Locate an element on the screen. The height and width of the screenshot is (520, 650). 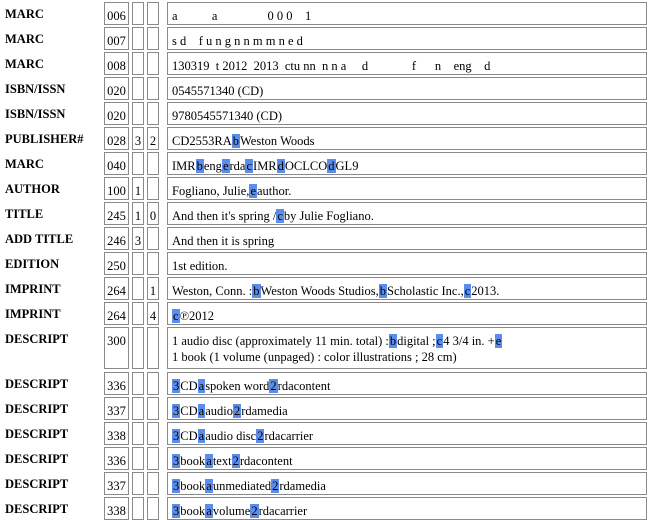
data-field: 3bookatext2rdacontent is located at coordinates (407, 458).